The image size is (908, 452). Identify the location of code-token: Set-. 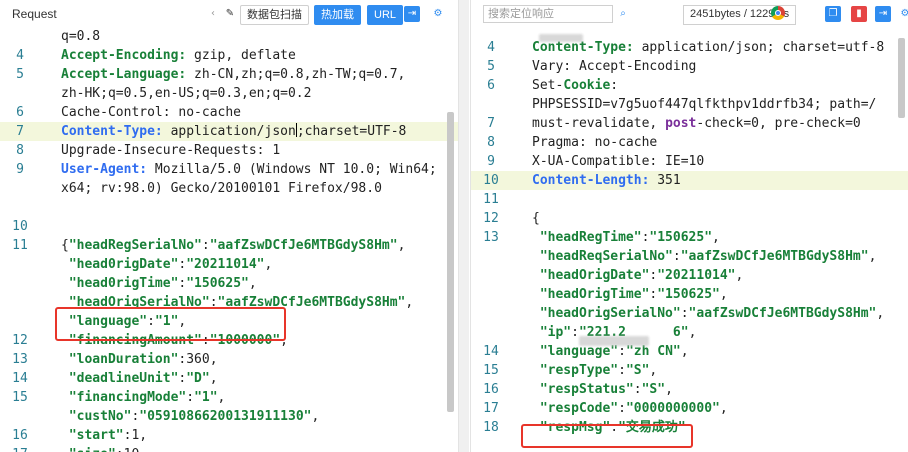
(548, 85).